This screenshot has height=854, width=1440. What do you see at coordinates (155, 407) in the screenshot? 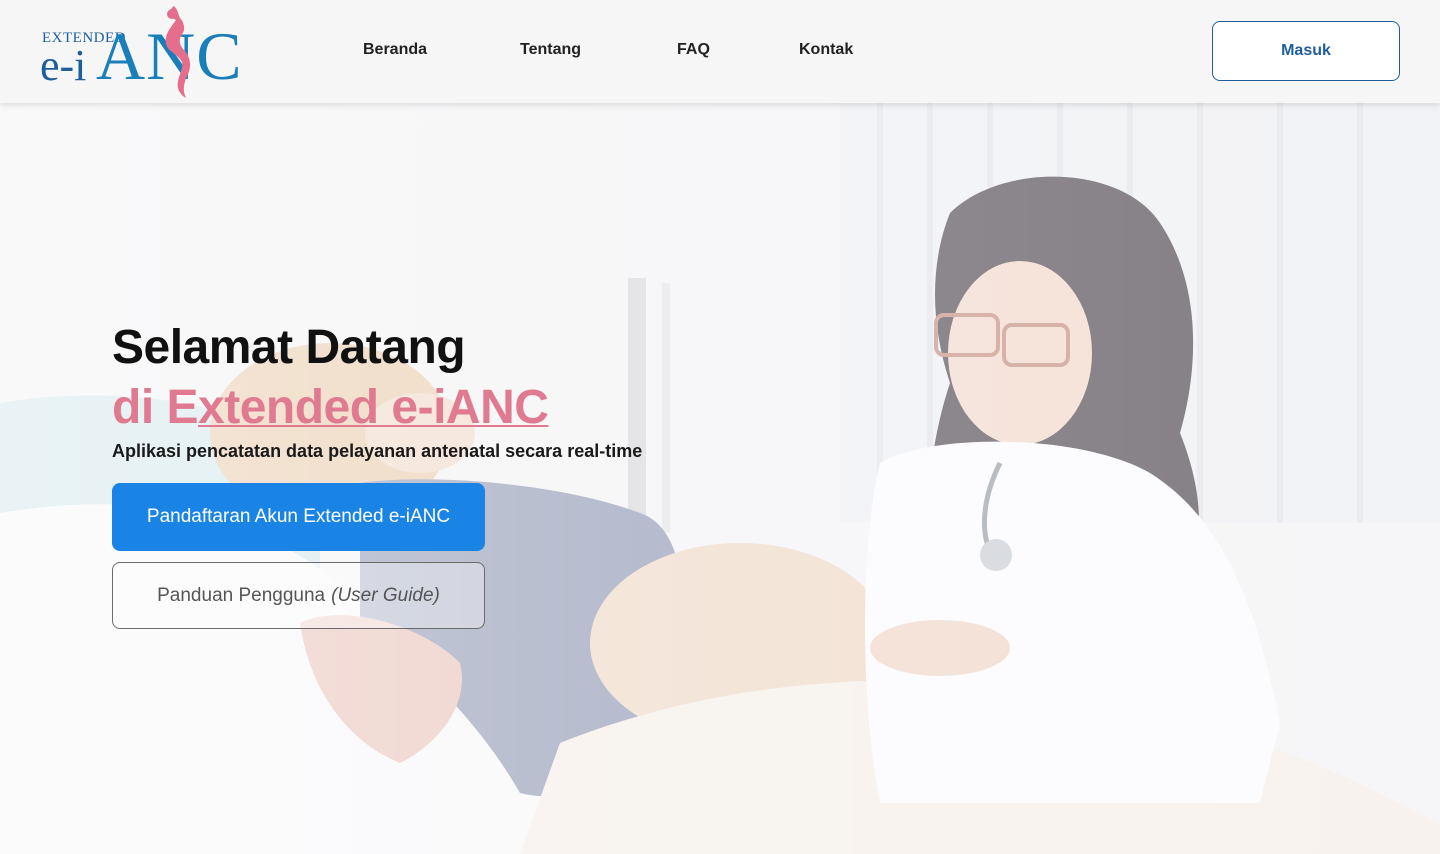
I see `hero-title-line2-prefix: di E` at bounding box center [155, 407].